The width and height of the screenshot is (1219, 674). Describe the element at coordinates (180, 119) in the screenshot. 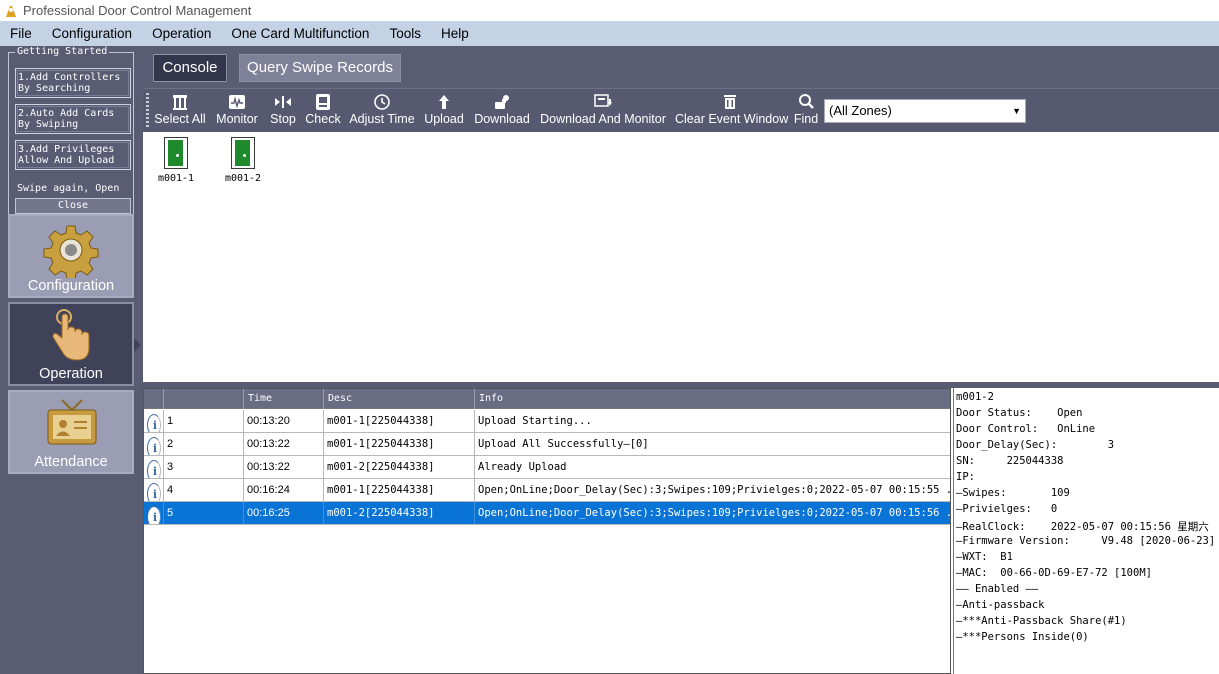

I see `select-all-label: Select All` at that location.